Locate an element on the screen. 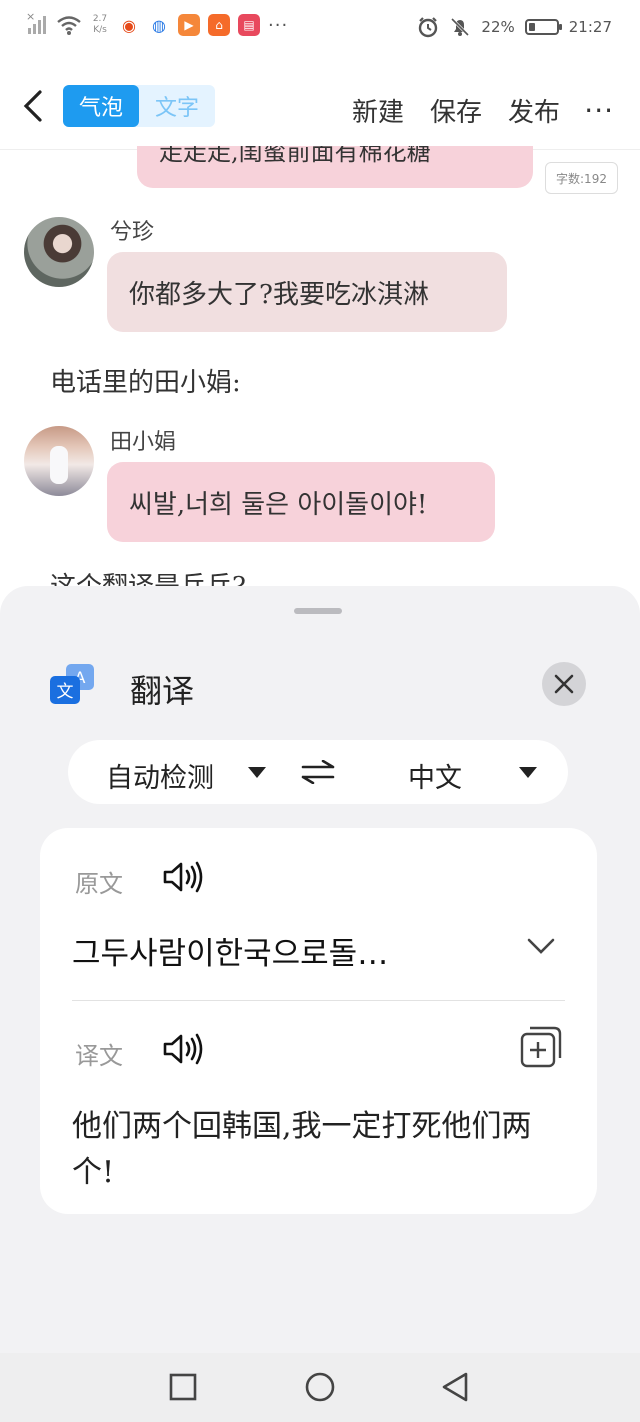 The image size is (640, 1422). status-left: × 2.7 K/s ◉ ◍ ▶ ⌂ ▤ ··· is located at coordinates (157, 23).